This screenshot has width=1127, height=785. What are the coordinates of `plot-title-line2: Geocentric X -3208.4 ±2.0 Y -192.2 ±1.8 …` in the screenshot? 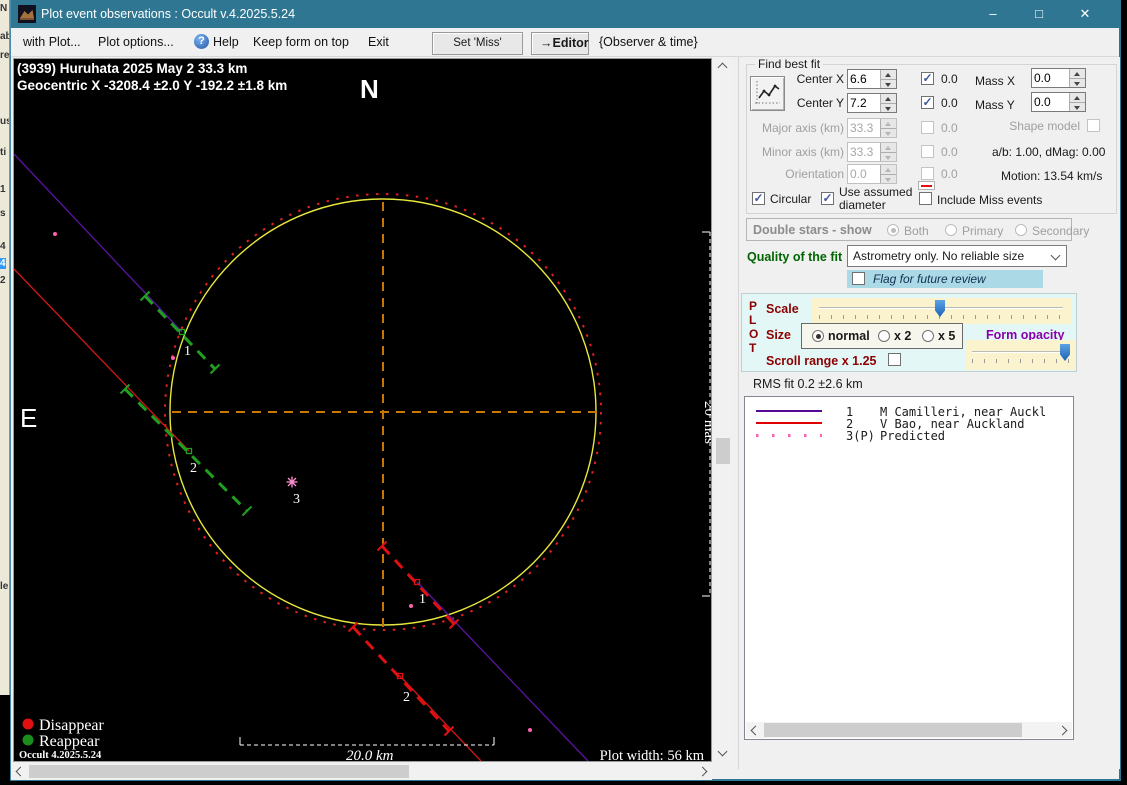 It's located at (152, 85).